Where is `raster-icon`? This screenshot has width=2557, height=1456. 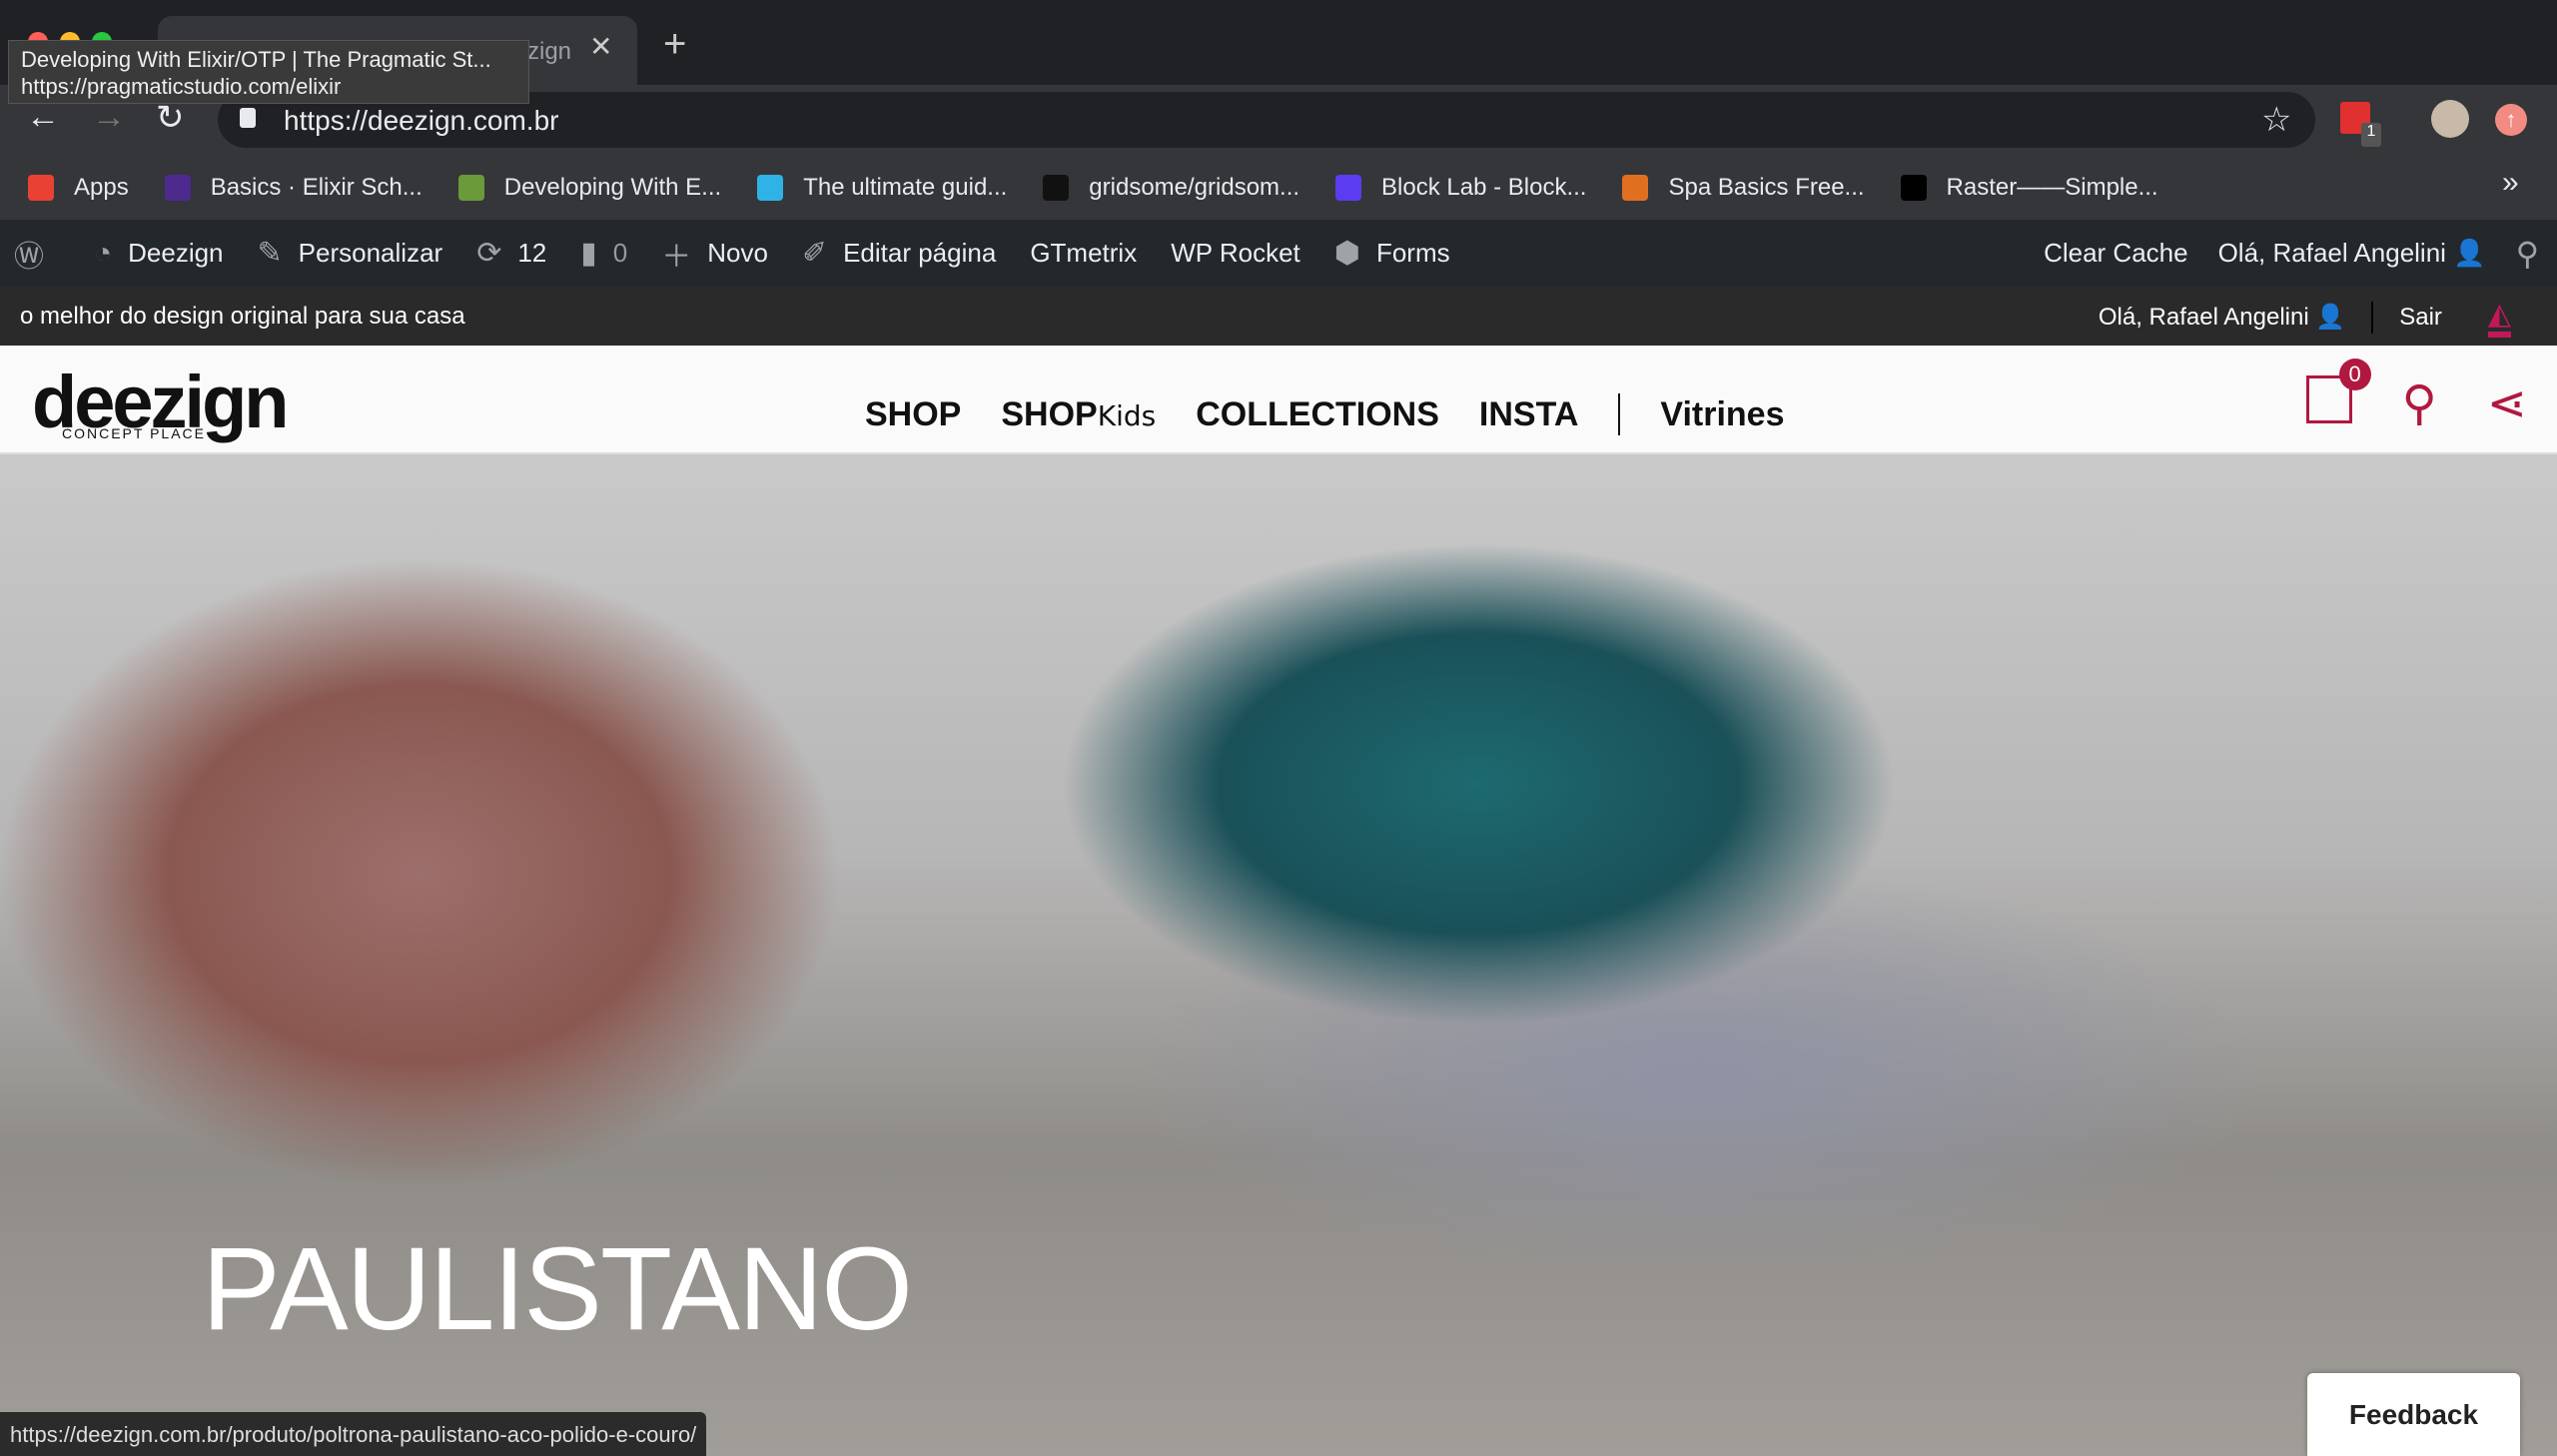
raster-icon is located at coordinates (1913, 187).